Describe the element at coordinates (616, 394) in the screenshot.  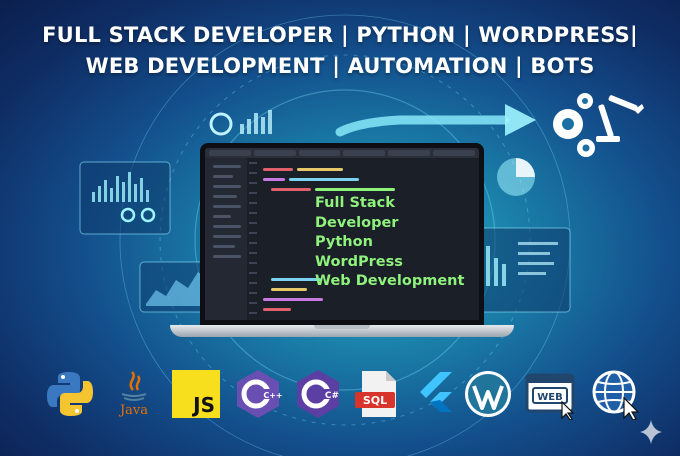
I see `globe-cursor-icon` at that location.